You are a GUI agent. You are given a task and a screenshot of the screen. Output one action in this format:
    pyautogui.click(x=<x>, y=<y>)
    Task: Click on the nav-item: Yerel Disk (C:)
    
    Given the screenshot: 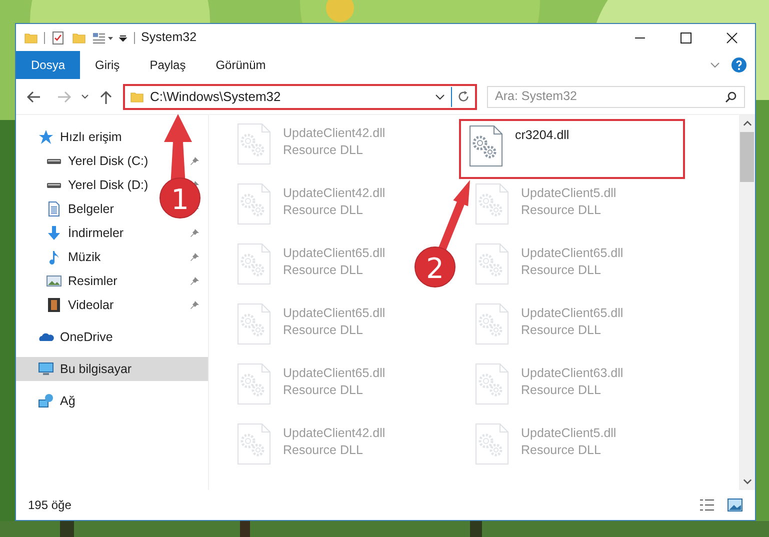 What is the action you would take?
    pyautogui.click(x=97, y=161)
    